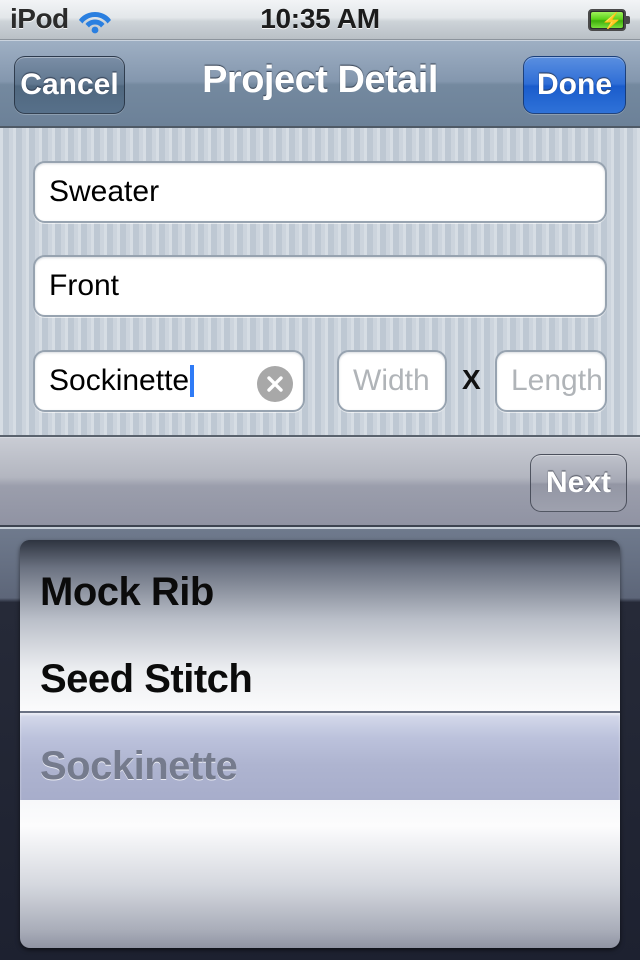 The image size is (640, 960). What do you see at coordinates (578, 483) in the screenshot?
I see `next-button: Next` at bounding box center [578, 483].